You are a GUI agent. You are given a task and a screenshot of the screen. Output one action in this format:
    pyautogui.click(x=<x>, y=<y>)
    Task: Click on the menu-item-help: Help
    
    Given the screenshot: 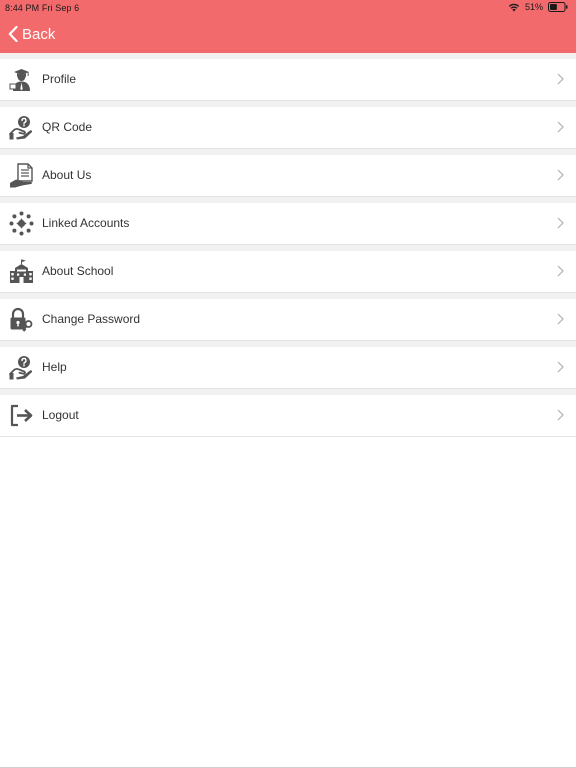 What is the action you would take?
    pyautogui.click(x=288, y=368)
    